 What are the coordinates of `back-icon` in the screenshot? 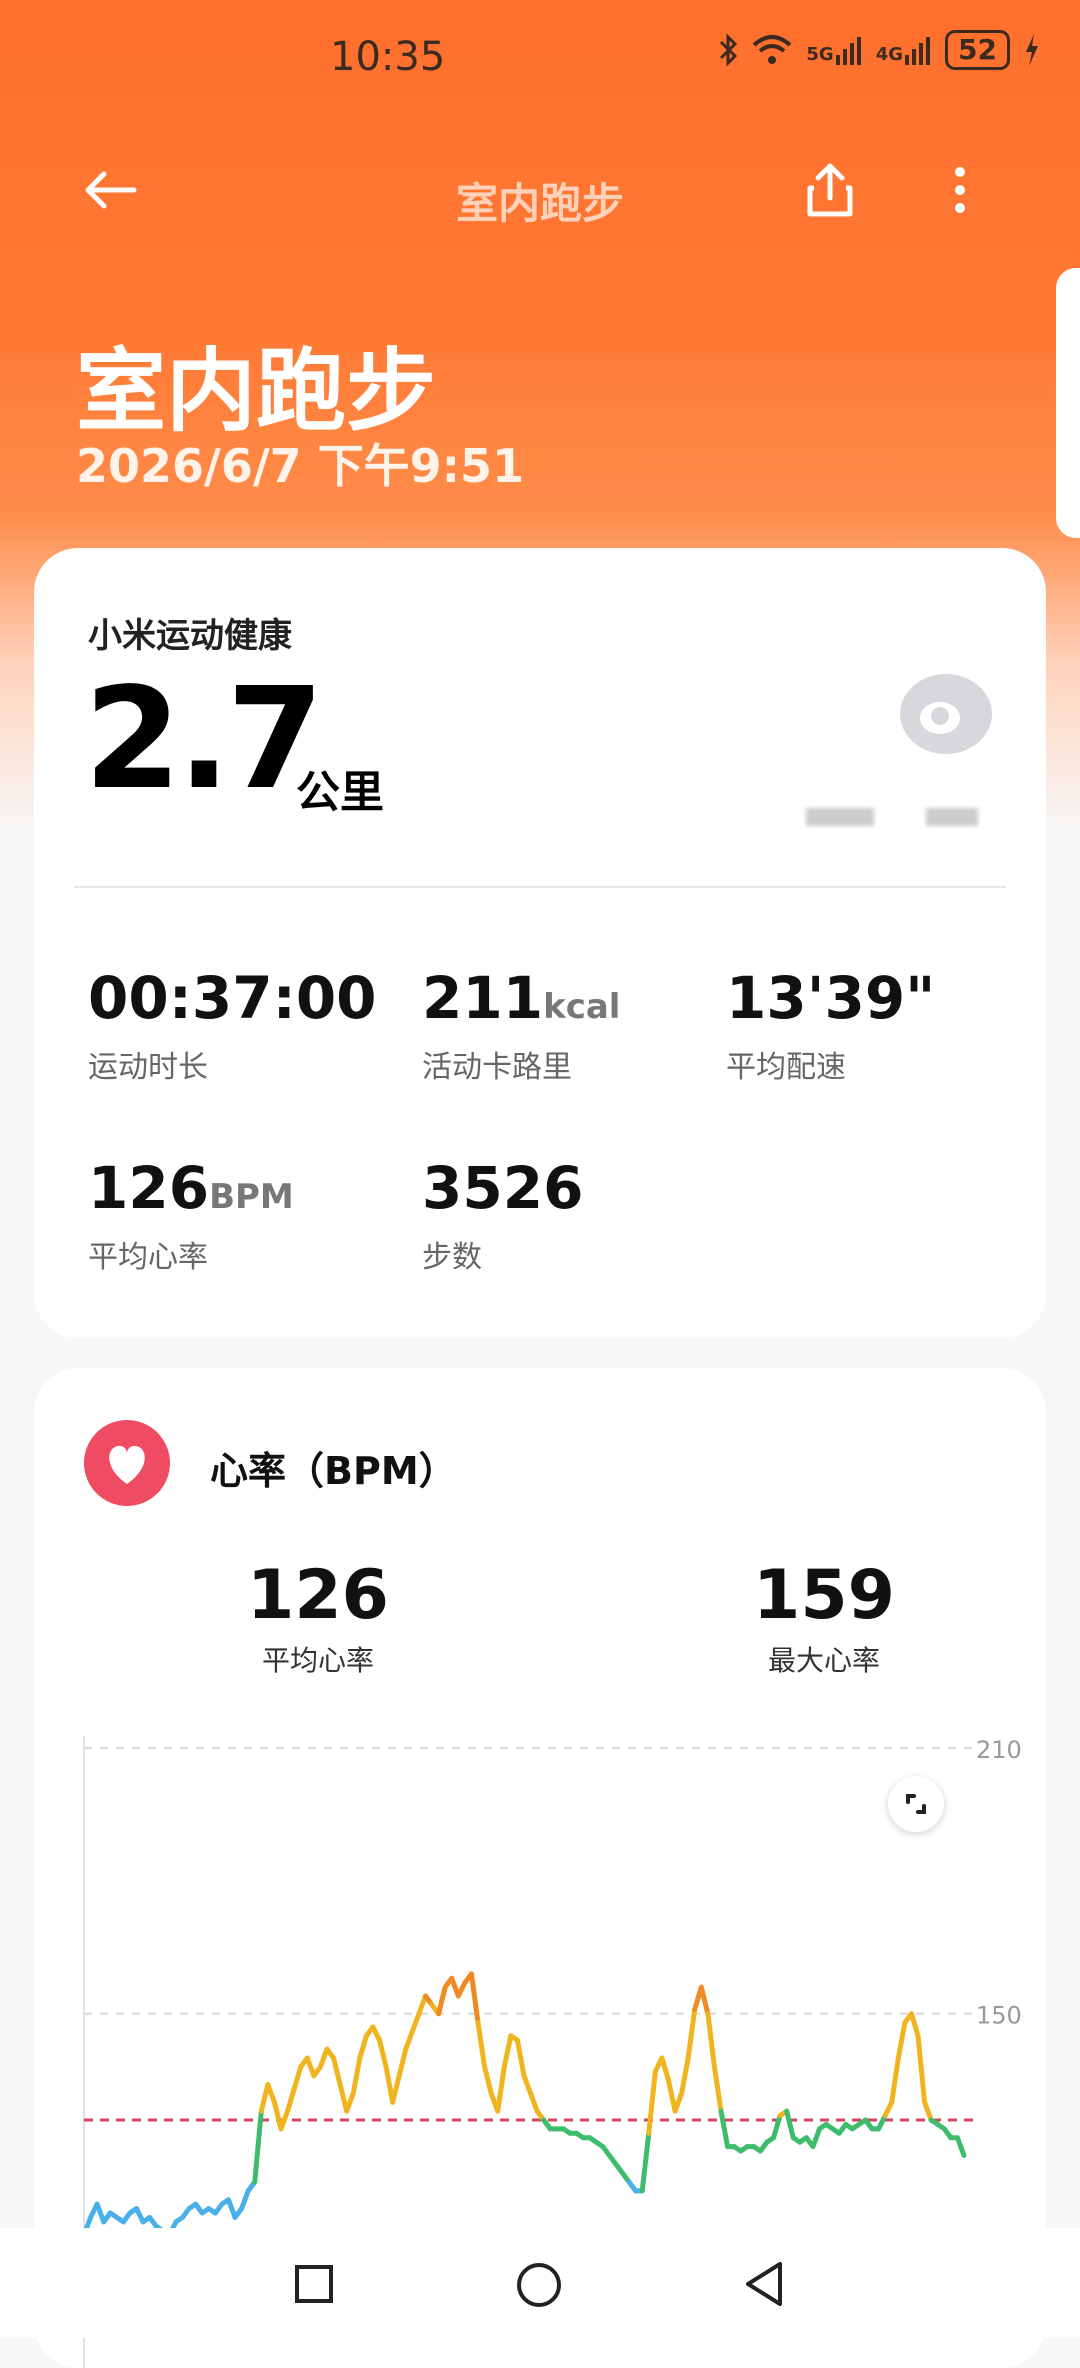 It's located at (764, 2284).